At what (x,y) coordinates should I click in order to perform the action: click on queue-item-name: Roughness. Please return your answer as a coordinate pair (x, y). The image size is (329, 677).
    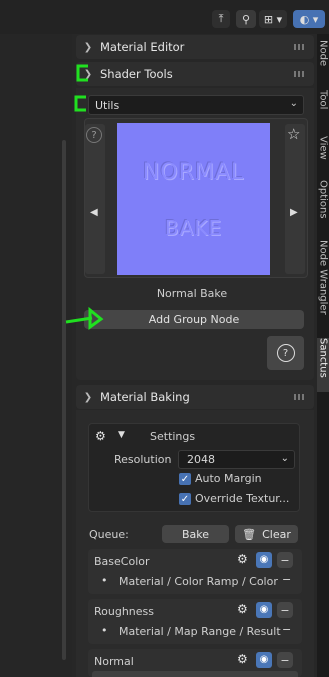
    Looking at the image, I should click on (124, 611).